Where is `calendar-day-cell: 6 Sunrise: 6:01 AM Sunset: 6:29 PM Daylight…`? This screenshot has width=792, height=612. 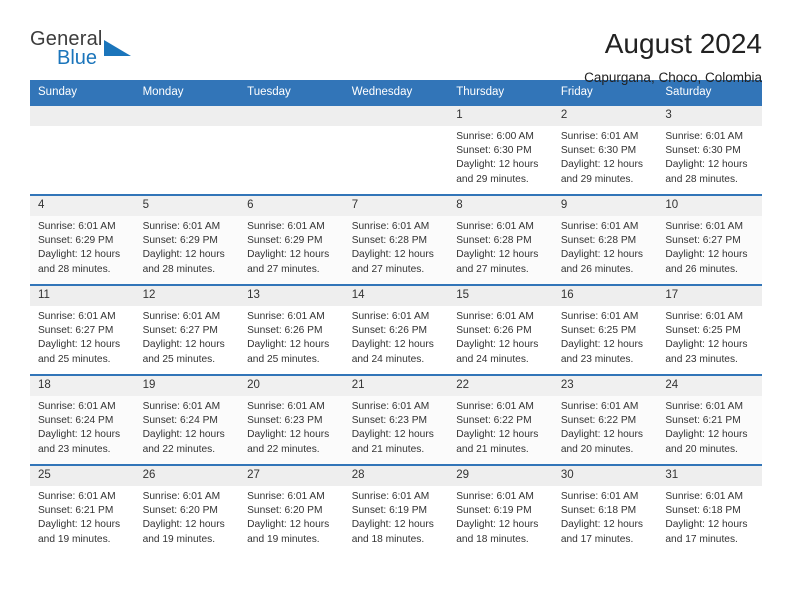 calendar-day-cell: 6 Sunrise: 6:01 AM Sunset: 6:29 PM Daylight… is located at coordinates (291, 239).